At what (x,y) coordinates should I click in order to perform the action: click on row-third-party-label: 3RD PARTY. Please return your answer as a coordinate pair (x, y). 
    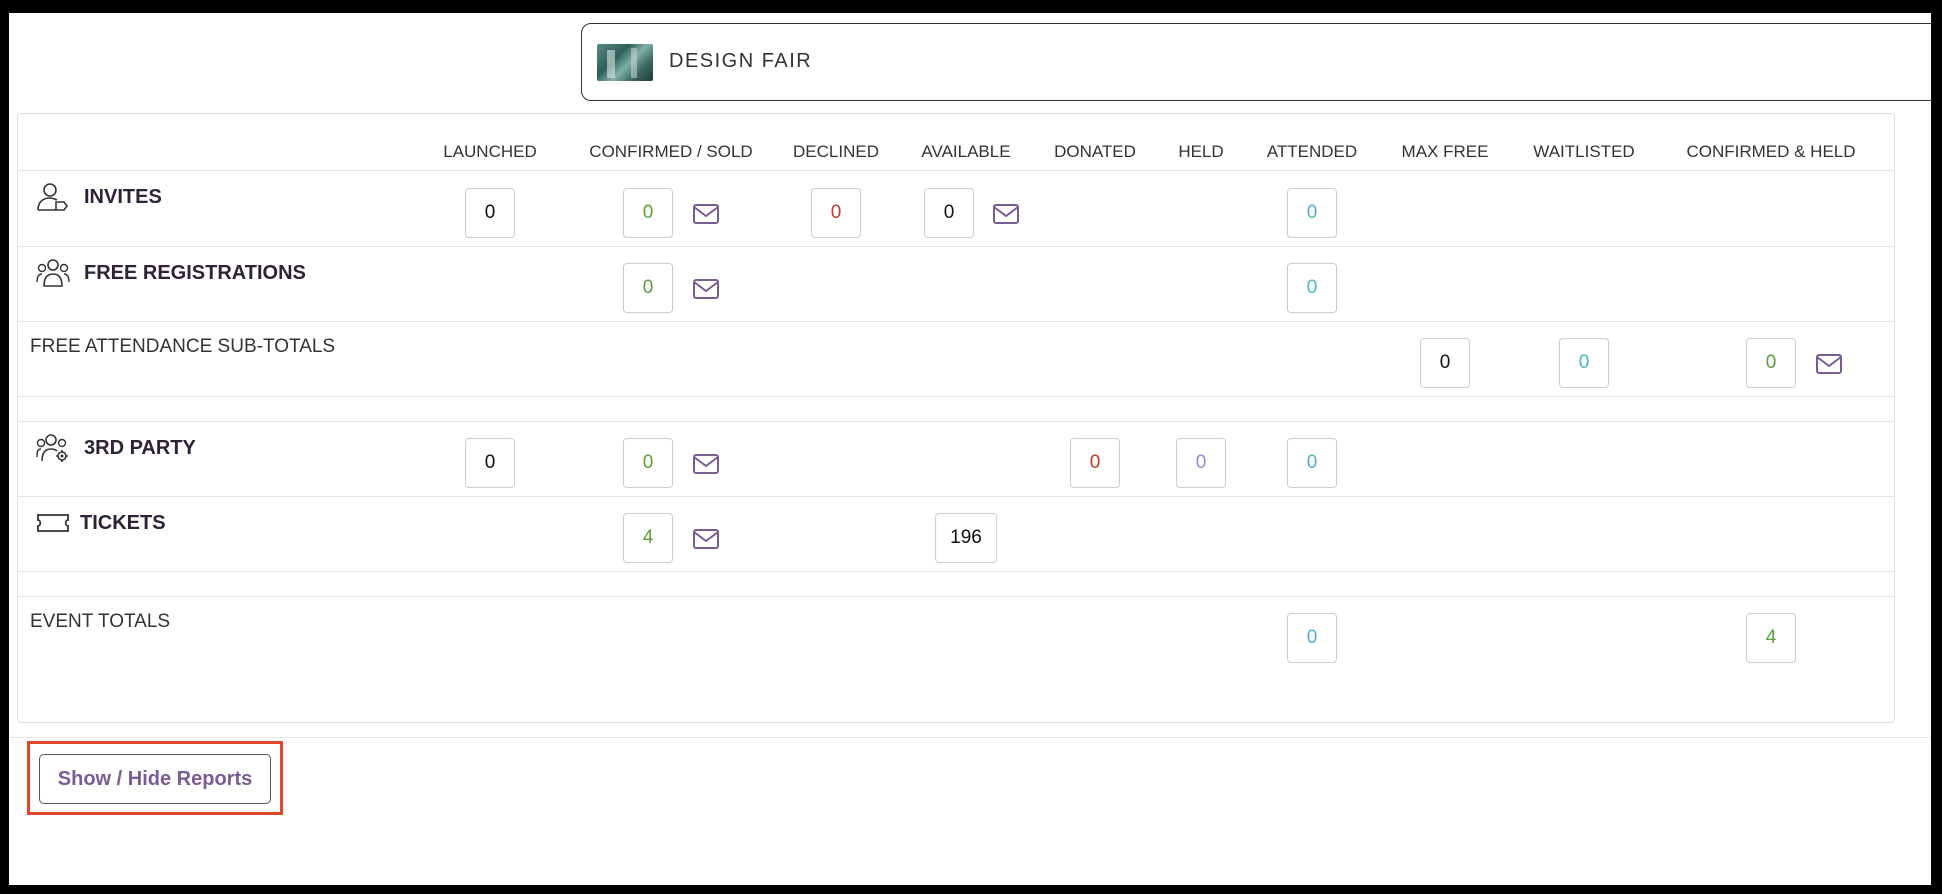
    Looking at the image, I should click on (140, 447).